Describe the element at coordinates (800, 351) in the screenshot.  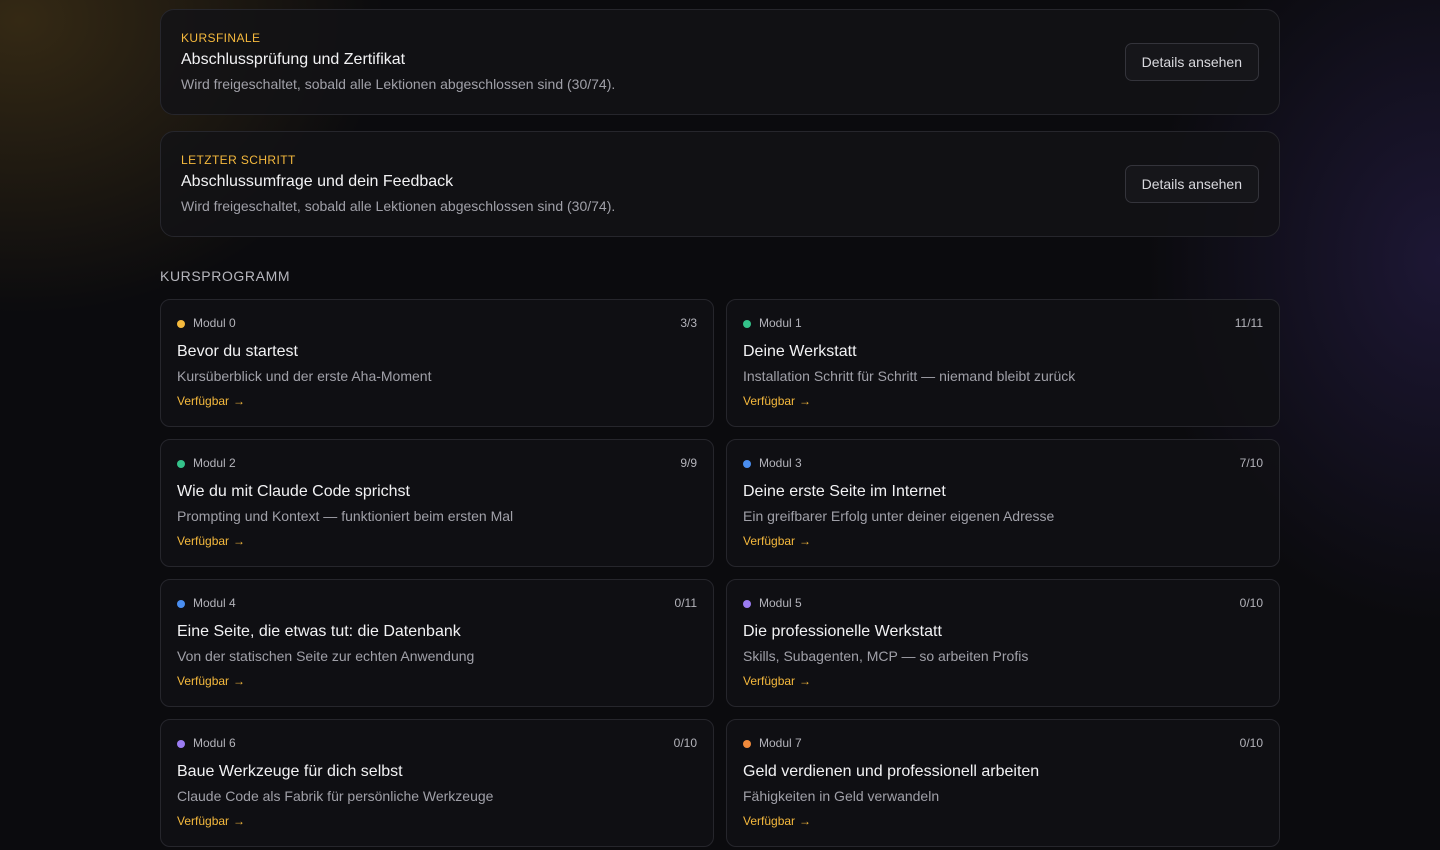
I see `module-title: Deine Werkstatt` at that location.